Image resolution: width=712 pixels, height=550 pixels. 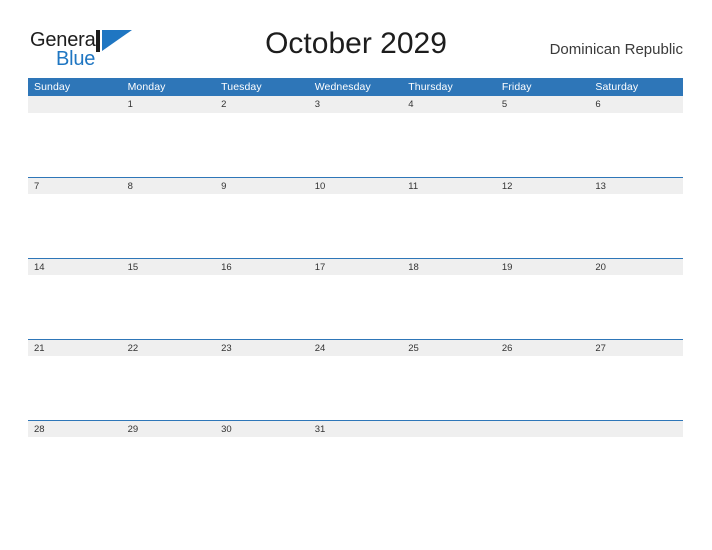 I want to click on week-row: 28 29 30 31, so click(x=355, y=460).